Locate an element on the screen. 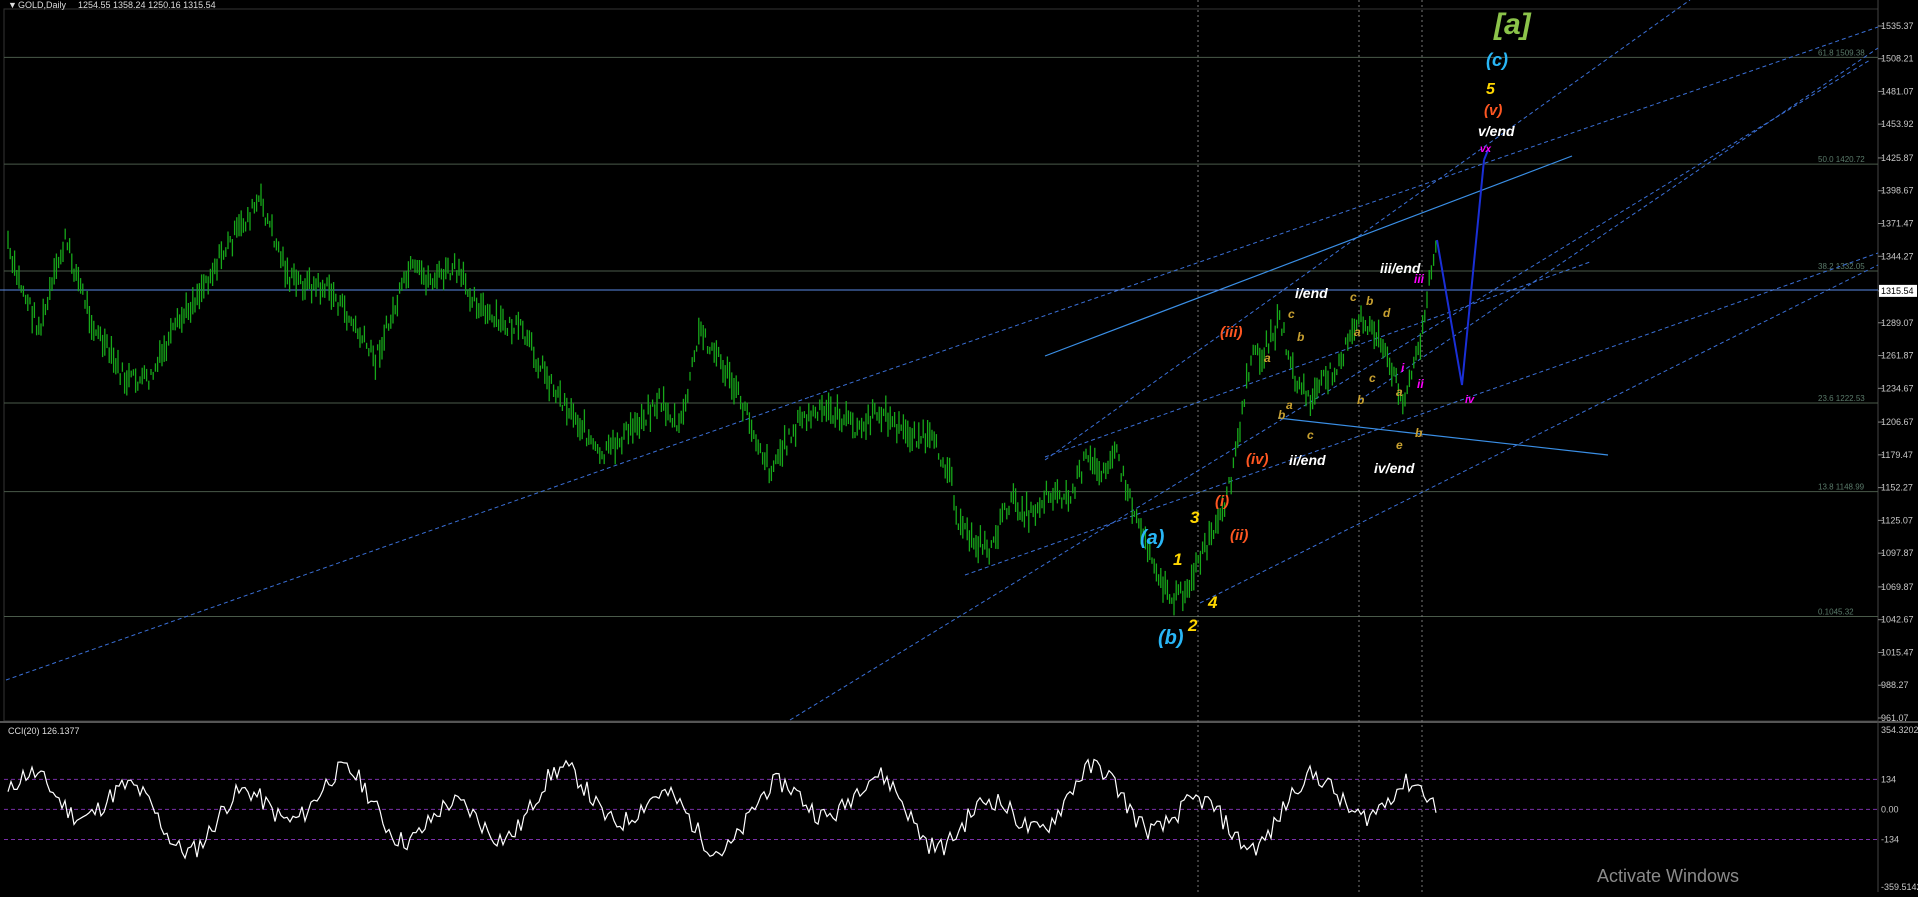  wave-label: 2 is located at coordinates (1192, 625).